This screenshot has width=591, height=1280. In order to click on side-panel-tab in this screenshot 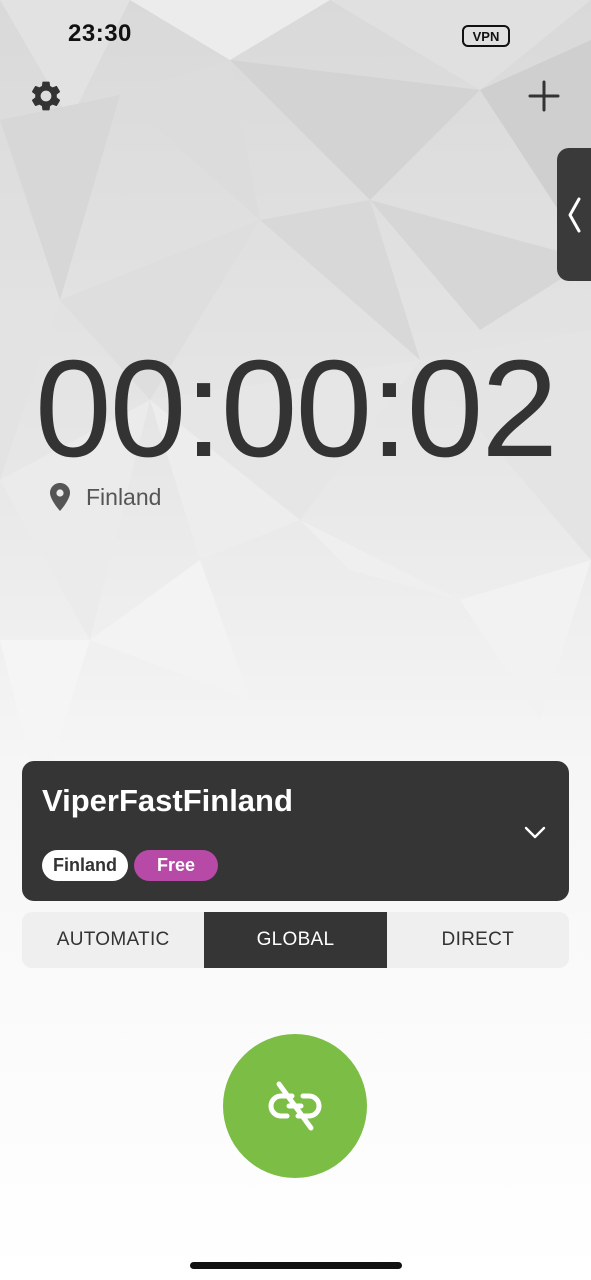, I will do `click(574, 214)`.